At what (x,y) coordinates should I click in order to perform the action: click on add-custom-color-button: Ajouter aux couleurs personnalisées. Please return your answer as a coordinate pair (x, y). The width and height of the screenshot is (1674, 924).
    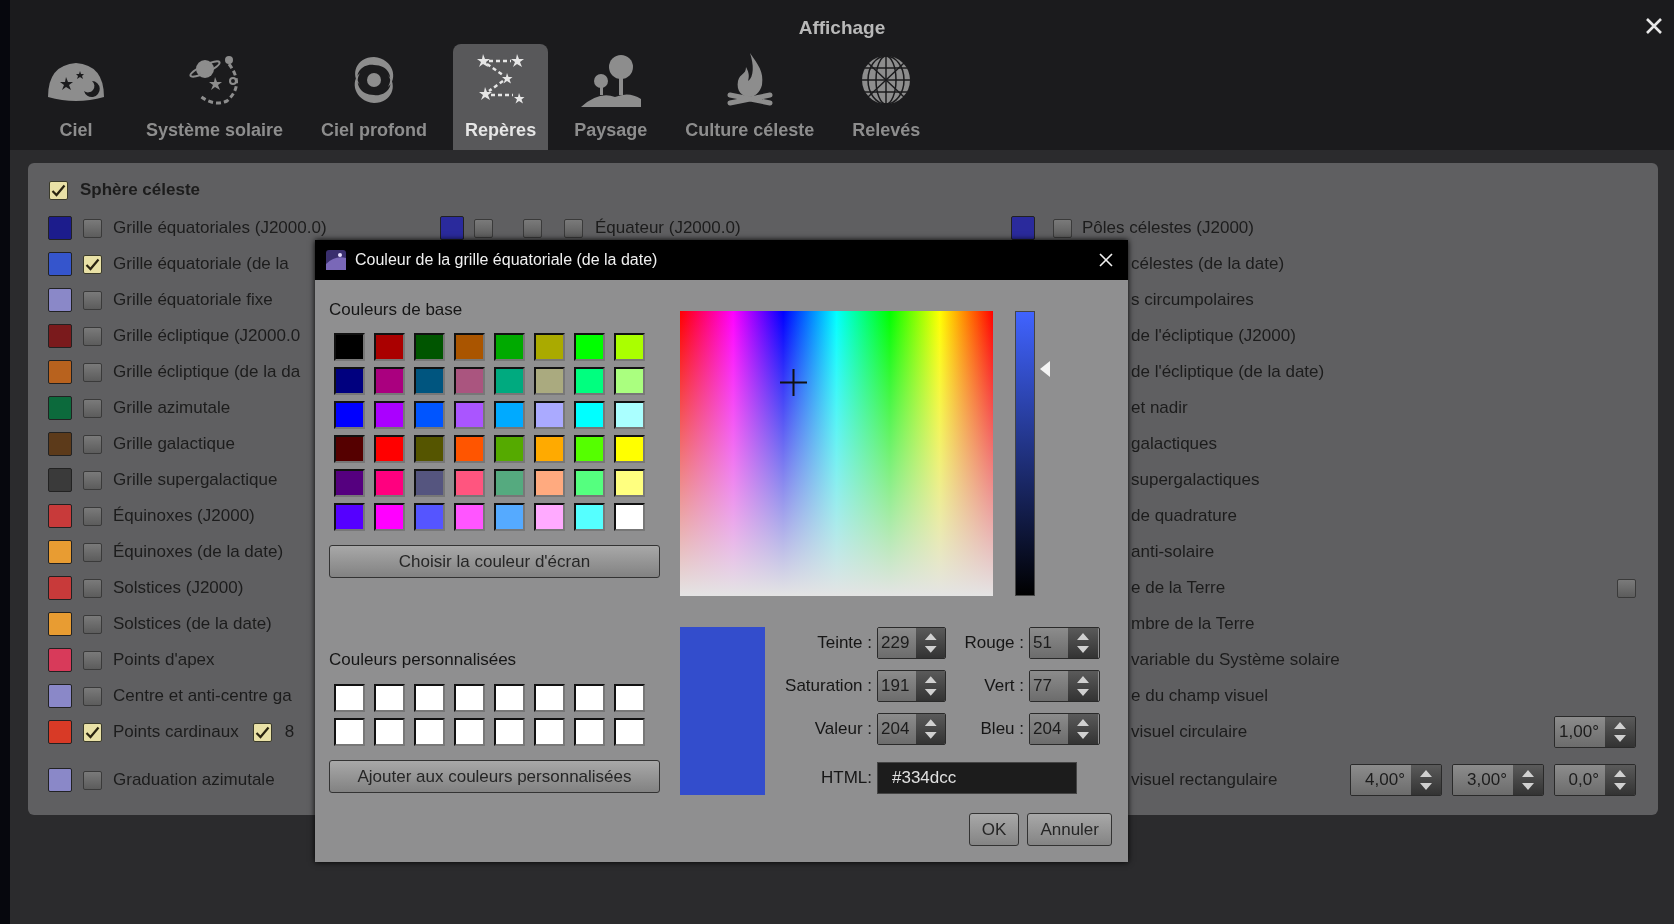
    Looking at the image, I should click on (494, 776).